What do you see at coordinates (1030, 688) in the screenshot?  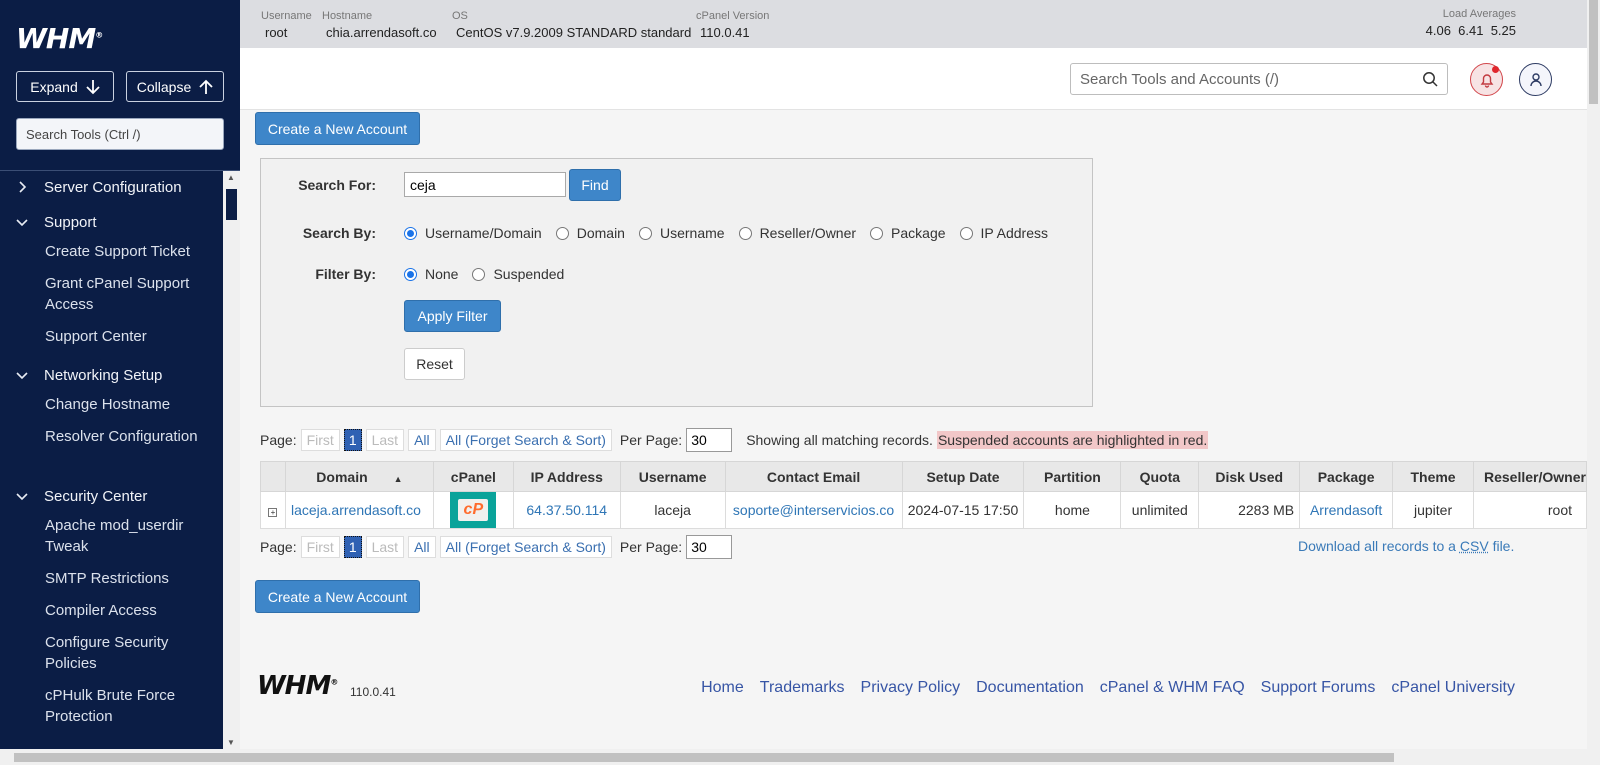 I see `footer-link-documentation: Documentation` at bounding box center [1030, 688].